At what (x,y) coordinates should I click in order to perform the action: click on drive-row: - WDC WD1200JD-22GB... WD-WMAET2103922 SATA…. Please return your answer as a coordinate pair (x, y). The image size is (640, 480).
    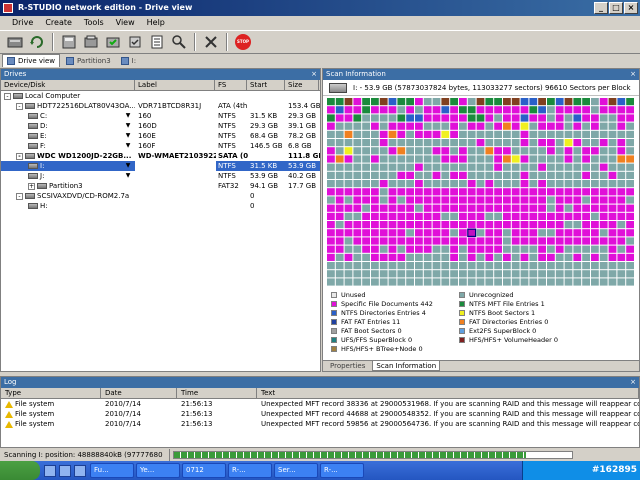
    Looking at the image, I should click on (160, 156).